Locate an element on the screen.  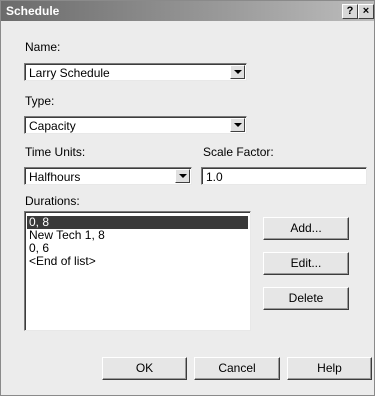
type-chevron-down-icon is located at coordinates (237, 125).